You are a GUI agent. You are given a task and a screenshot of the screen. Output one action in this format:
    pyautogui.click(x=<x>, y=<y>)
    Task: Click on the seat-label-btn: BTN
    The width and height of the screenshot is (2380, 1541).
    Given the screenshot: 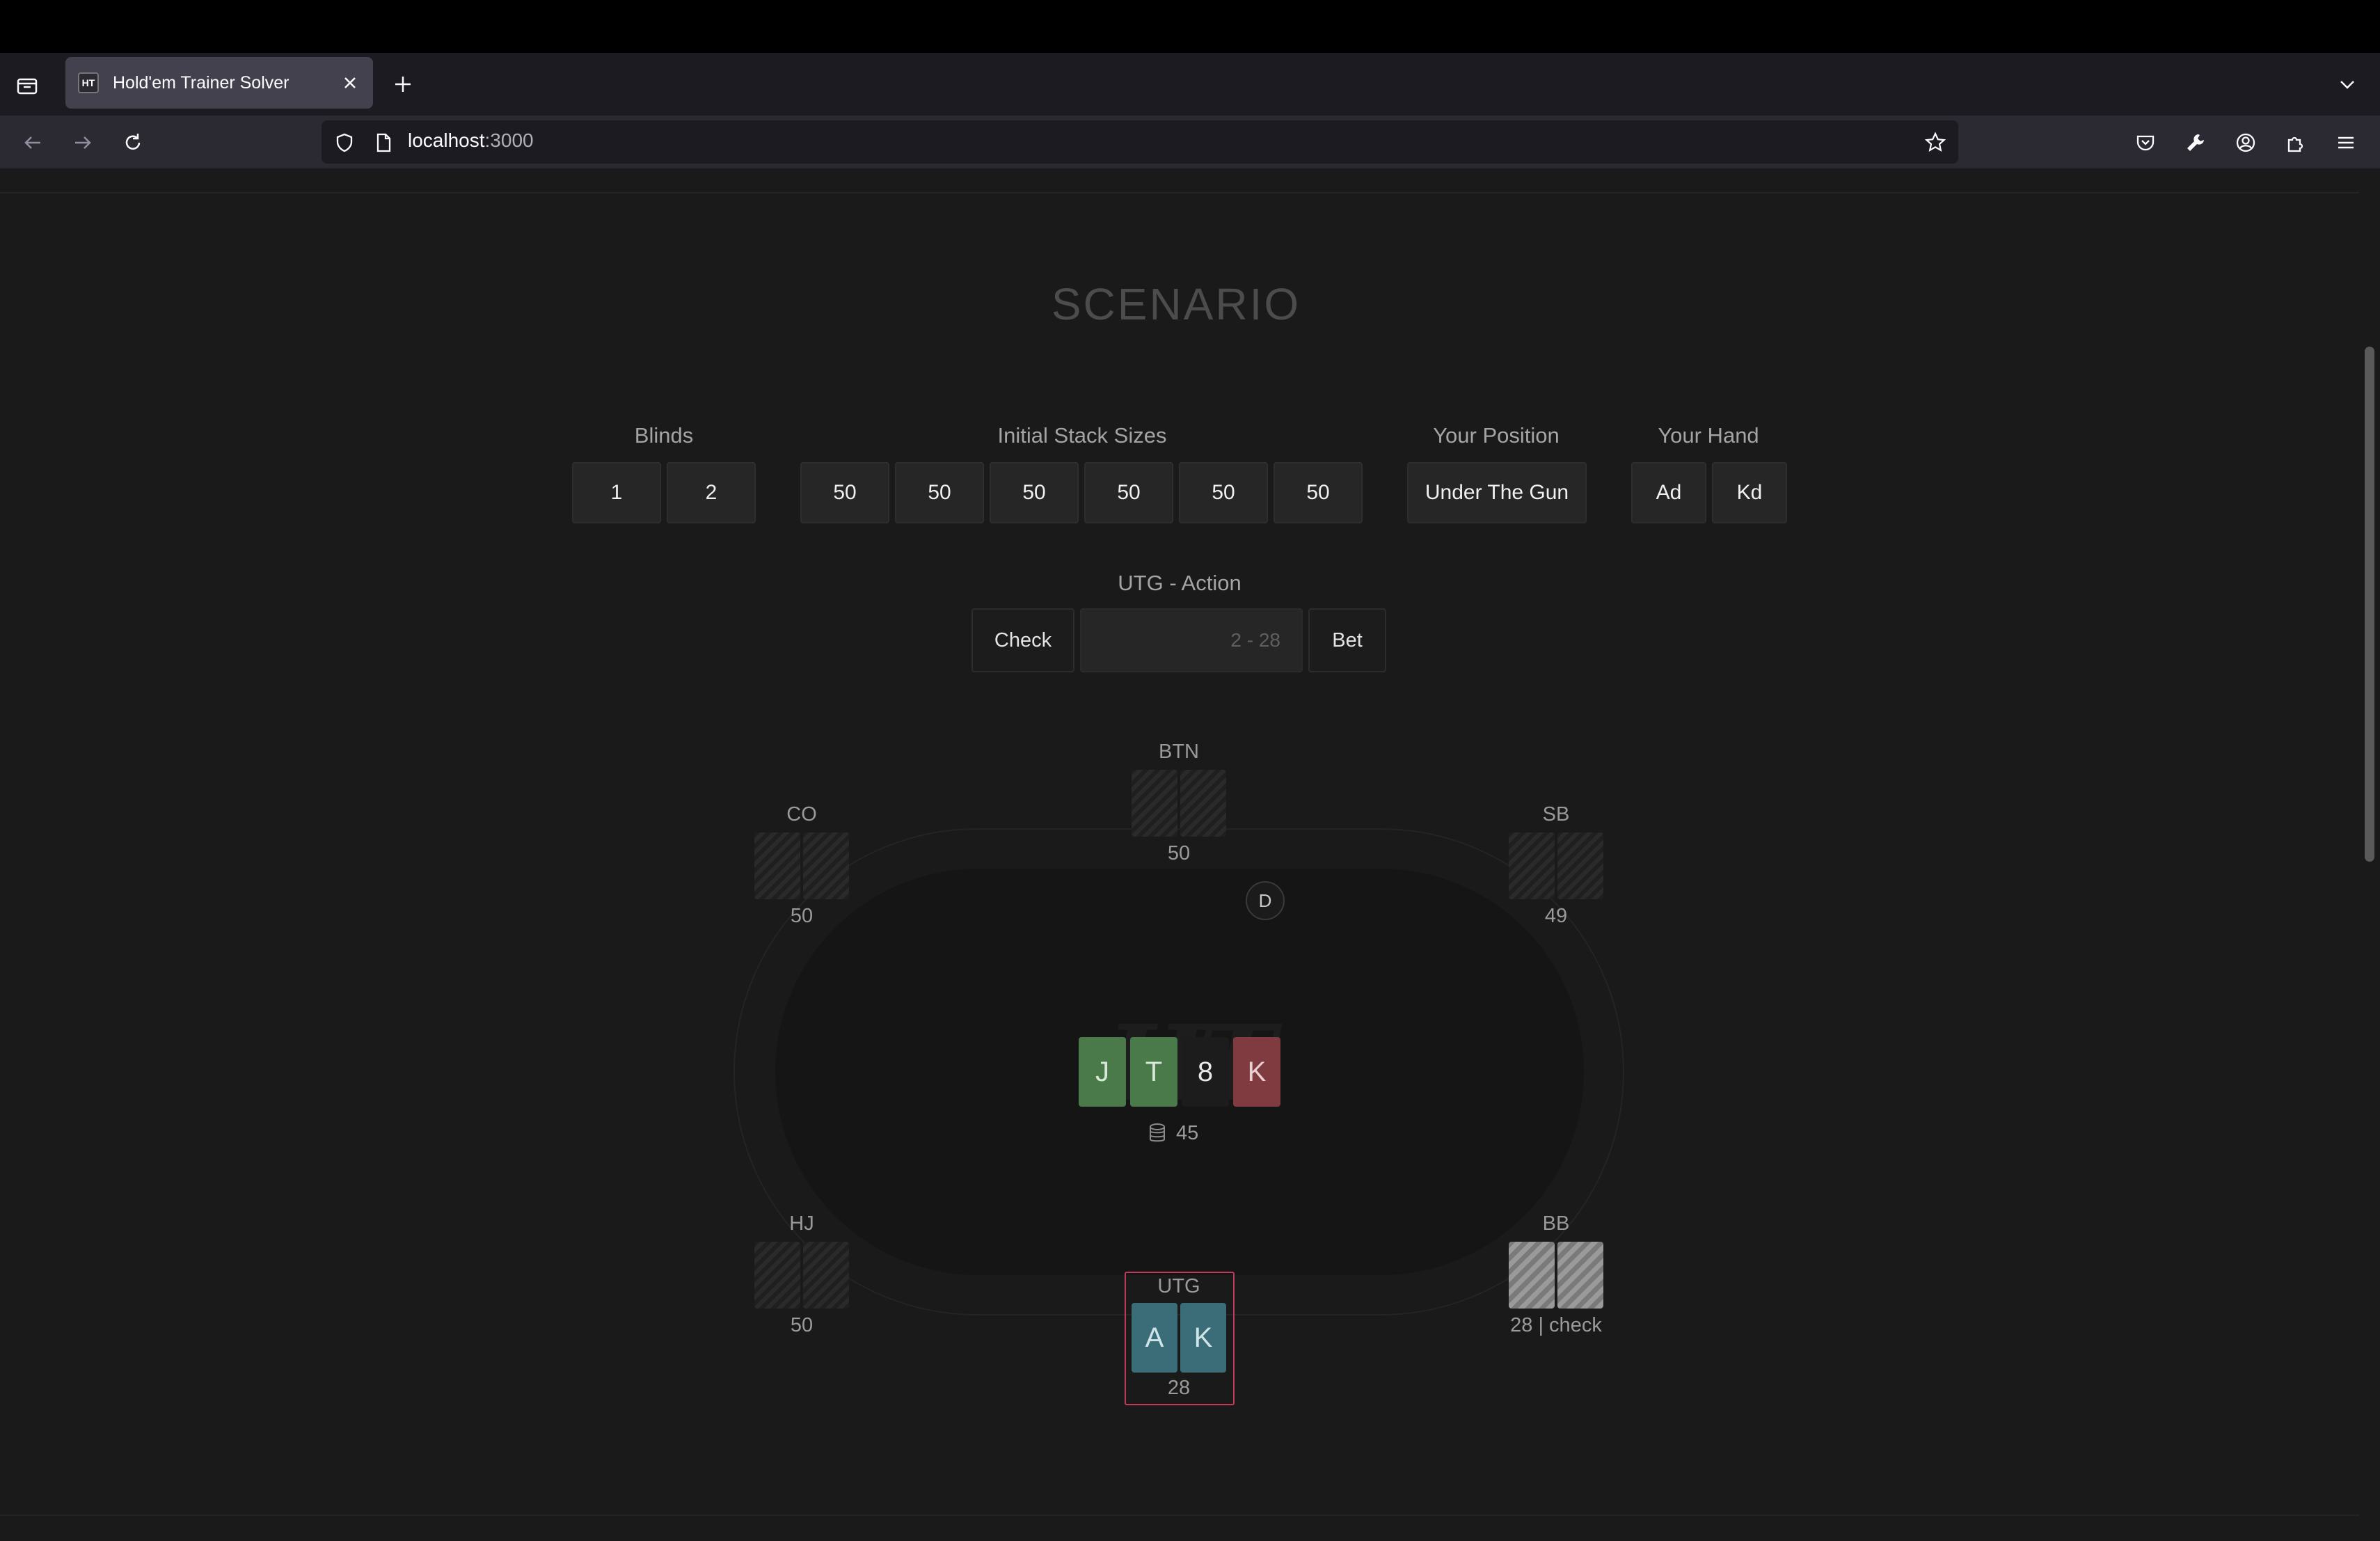 What is the action you would take?
    pyautogui.click(x=1179, y=752)
    